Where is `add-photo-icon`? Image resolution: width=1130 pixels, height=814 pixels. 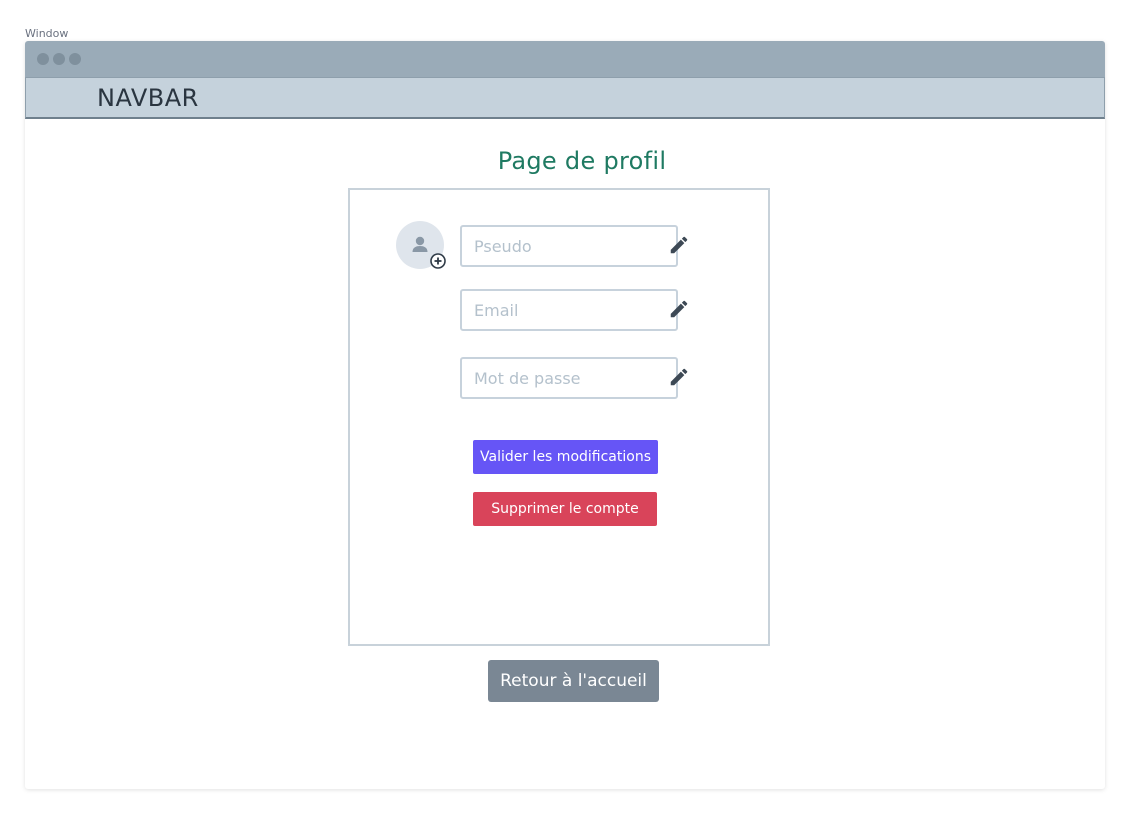 add-photo-icon is located at coordinates (438, 261).